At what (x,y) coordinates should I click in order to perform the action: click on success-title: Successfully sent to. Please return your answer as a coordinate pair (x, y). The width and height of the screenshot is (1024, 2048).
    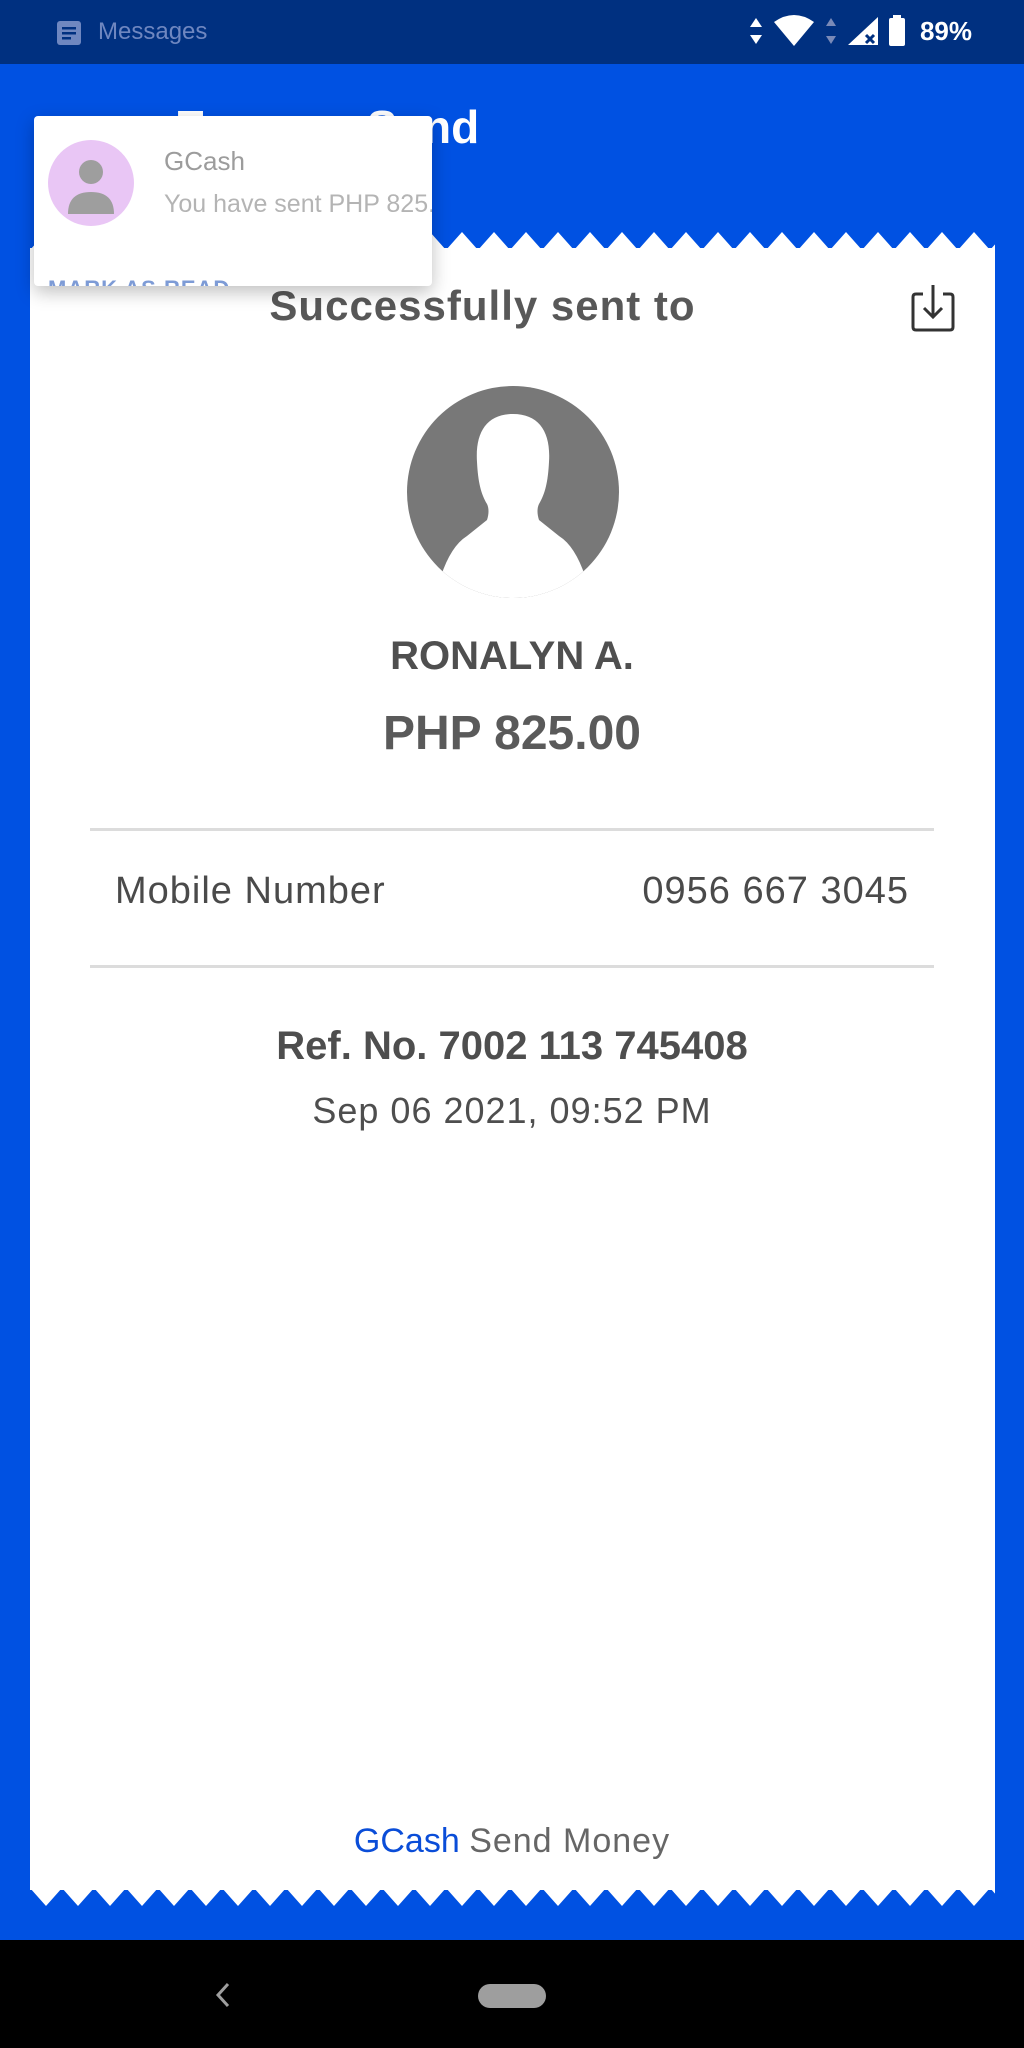
    Looking at the image, I should click on (482, 305).